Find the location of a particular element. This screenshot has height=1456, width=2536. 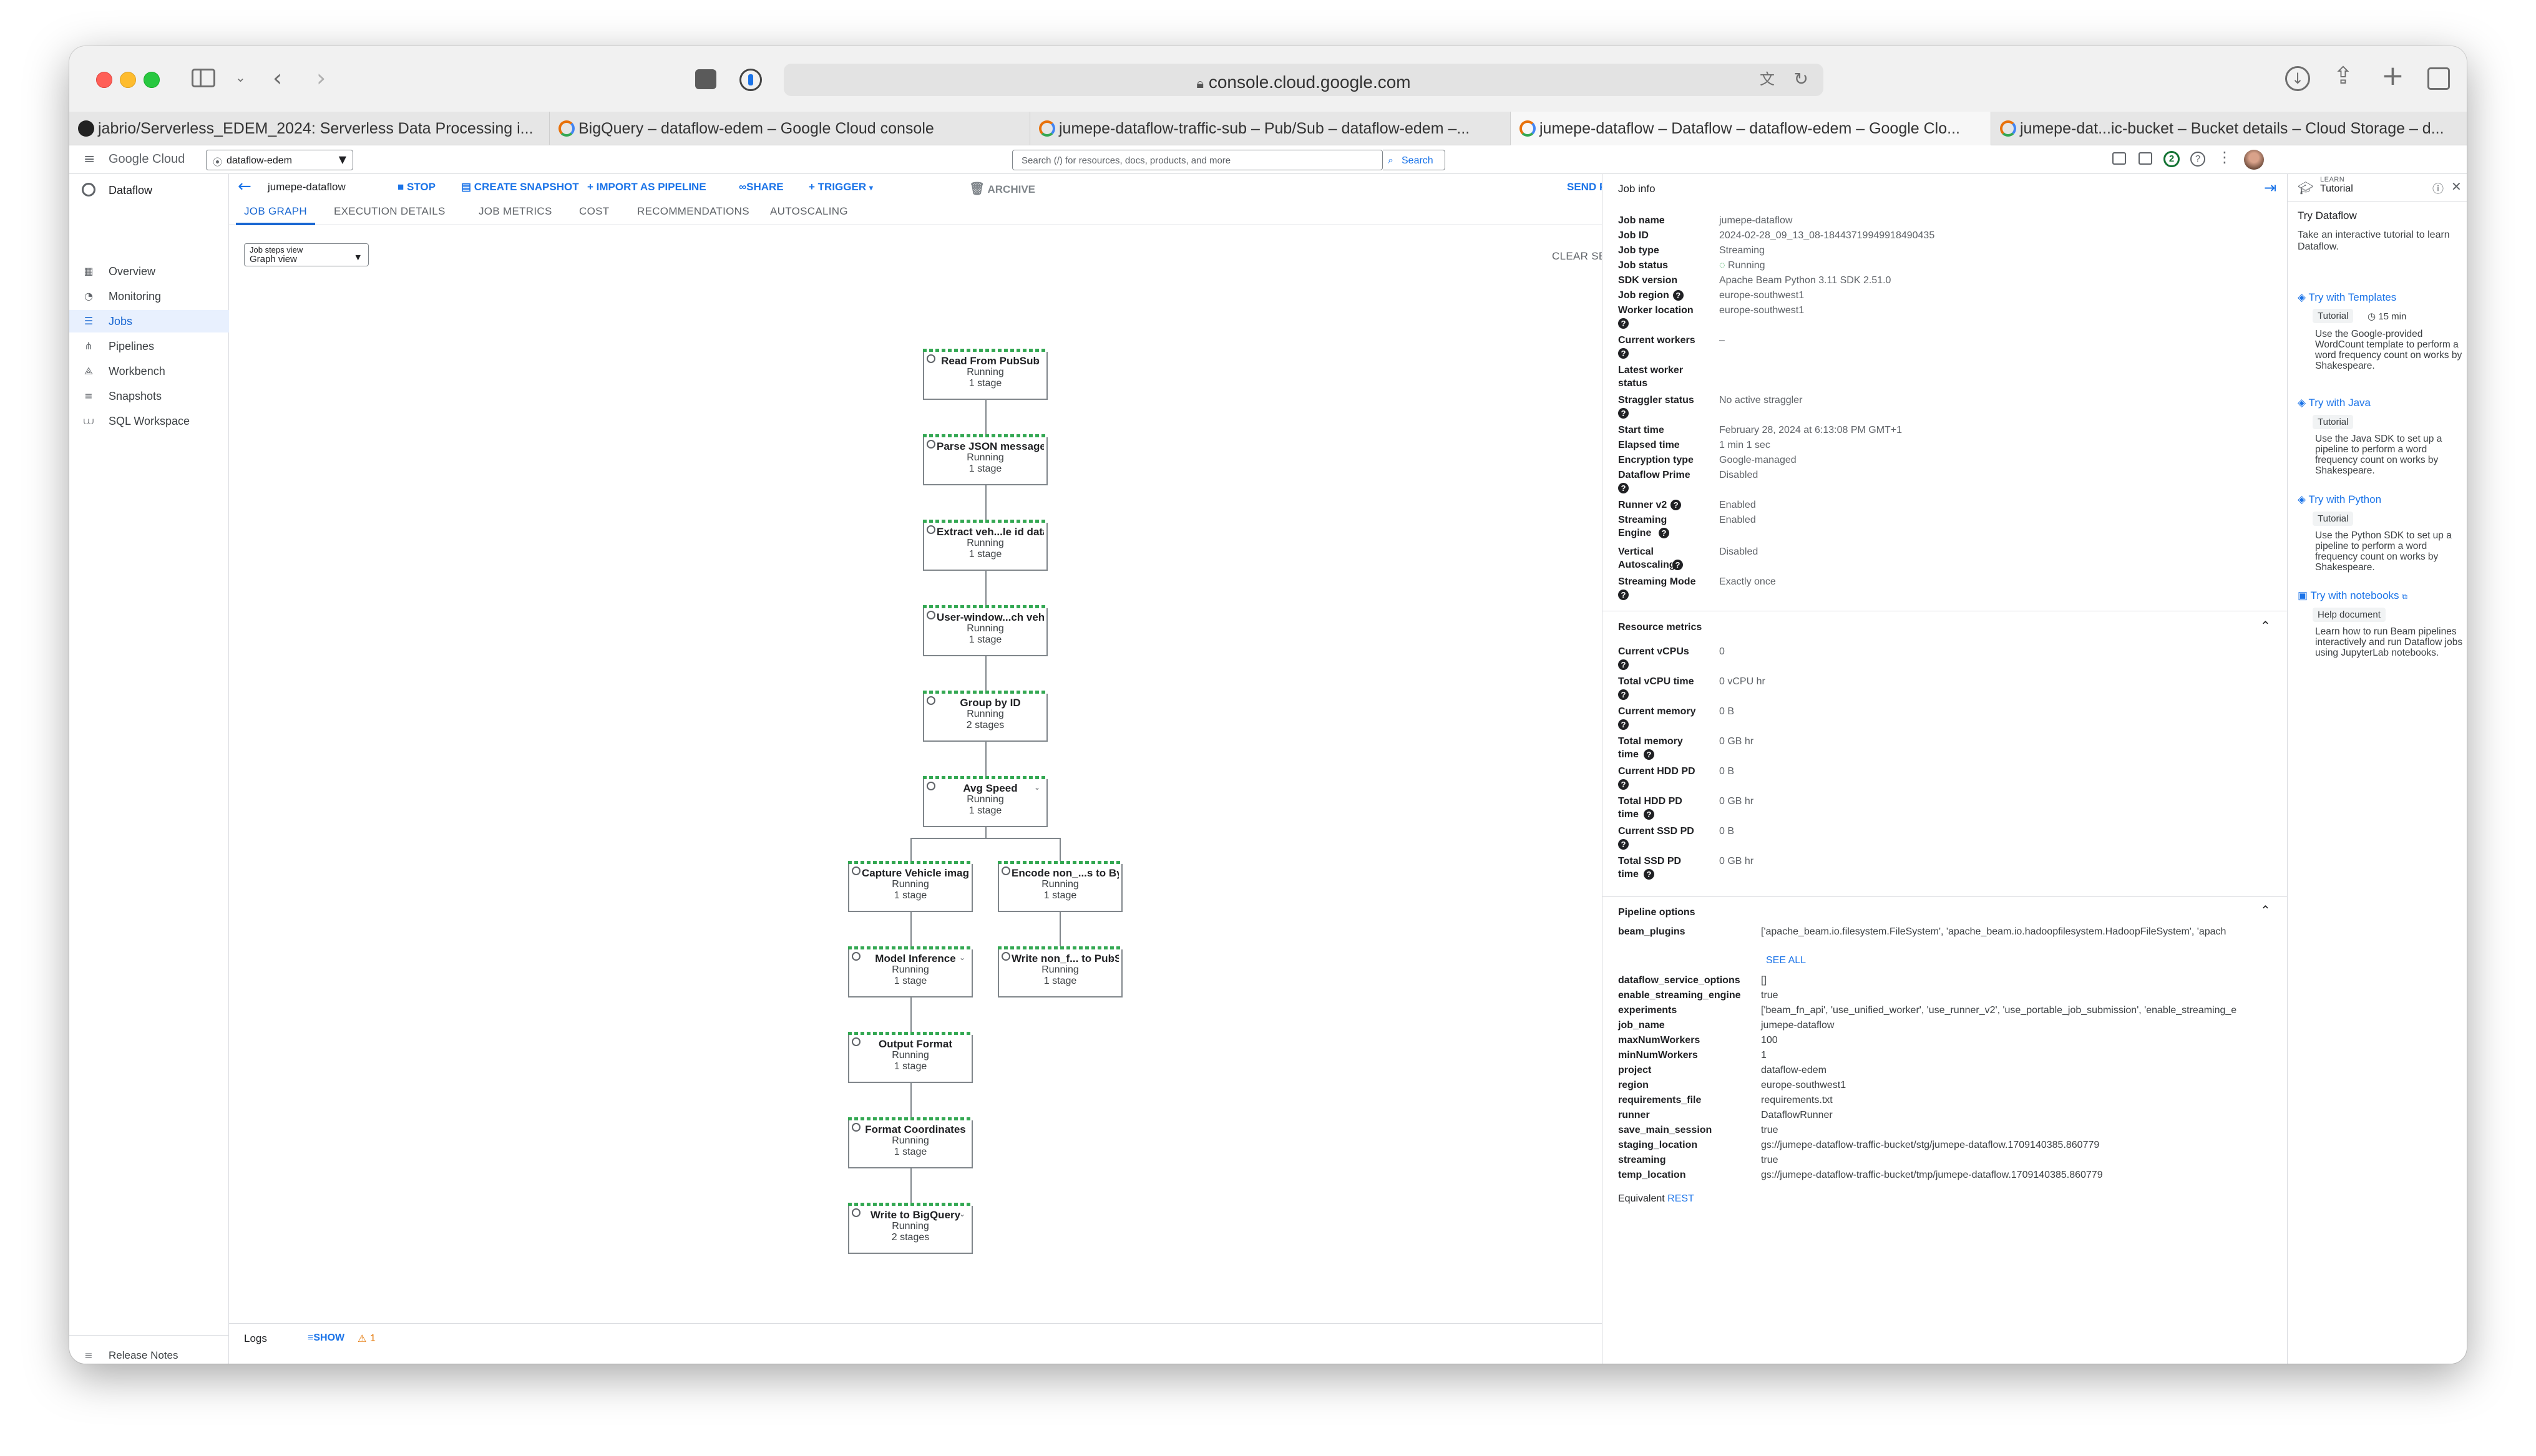

import-as-pipeline-button: + IMPORT AS PIPELINE is located at coordinates (646, 187).